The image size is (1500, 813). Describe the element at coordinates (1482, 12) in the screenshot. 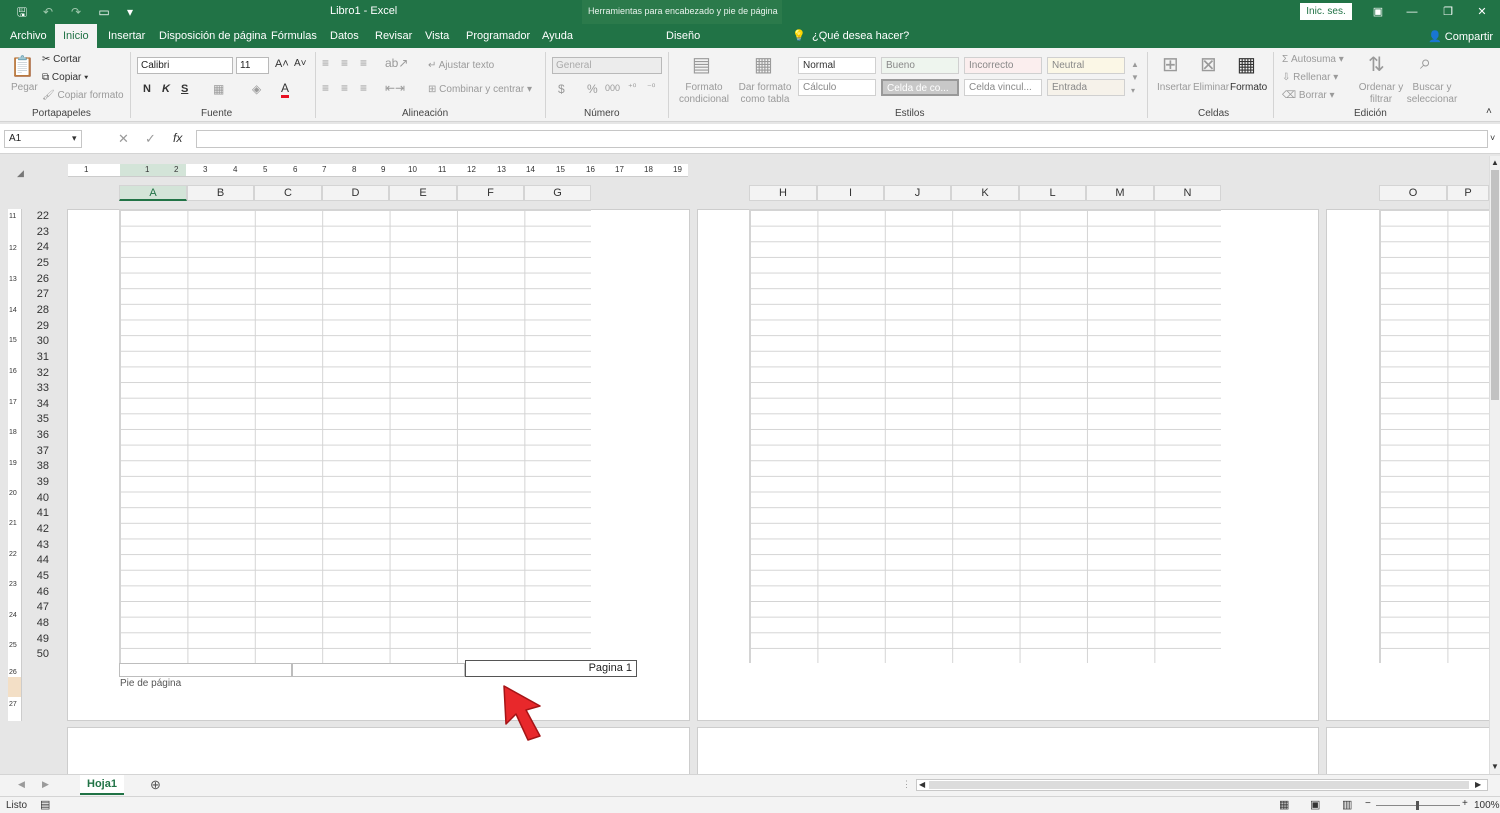

I see `close-icon: ✕` at that location.